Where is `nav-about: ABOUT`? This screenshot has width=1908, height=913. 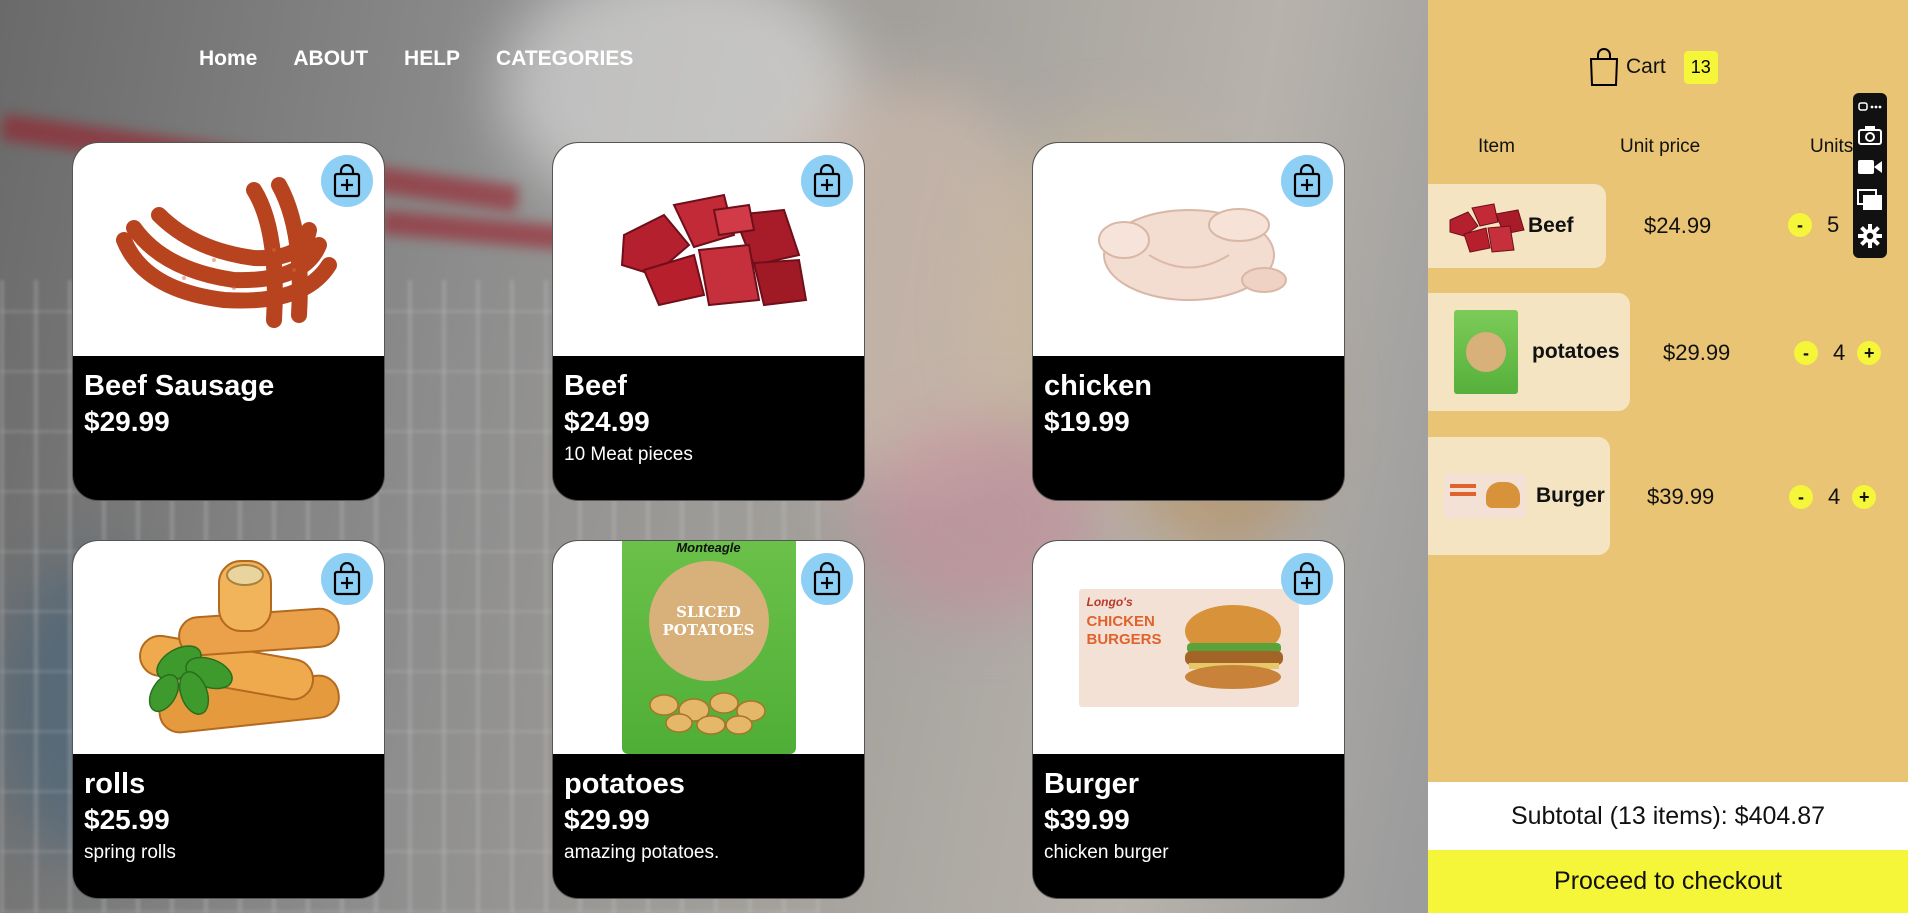 nav-about: ABOUT is located at coordinates (330, 59).